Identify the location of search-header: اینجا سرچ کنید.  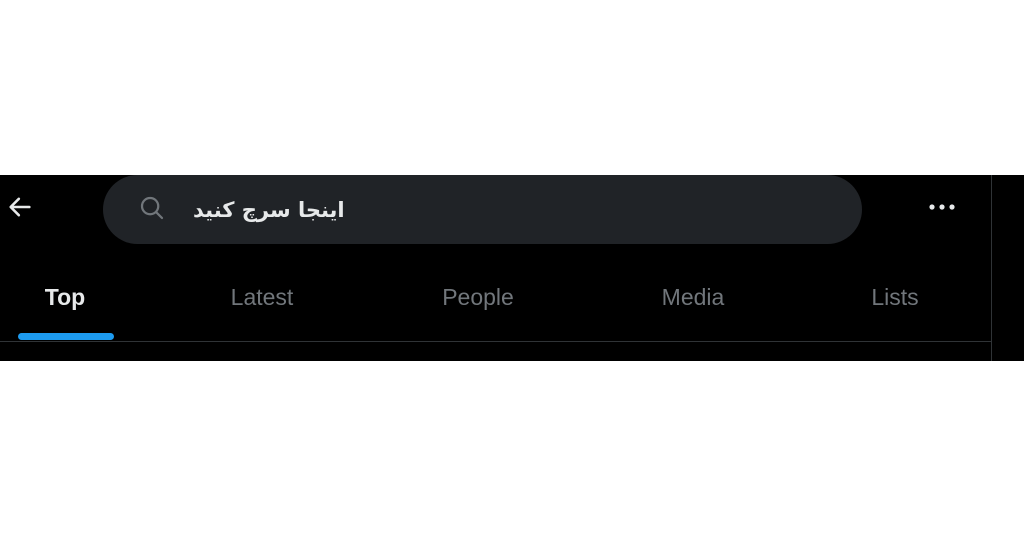
(495, 211).